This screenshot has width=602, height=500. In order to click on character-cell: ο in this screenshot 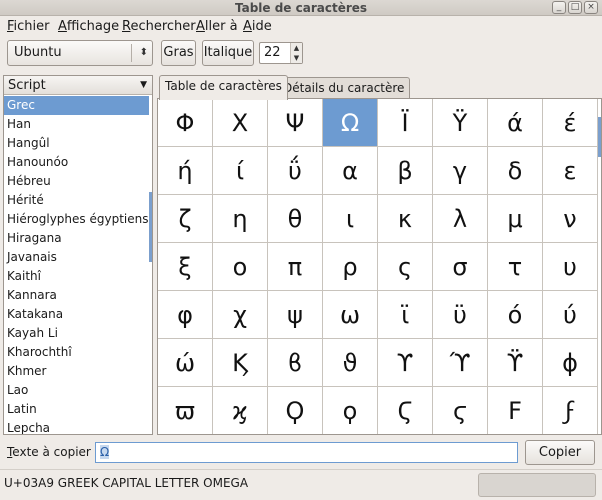, I will do `click(240, 267)`.